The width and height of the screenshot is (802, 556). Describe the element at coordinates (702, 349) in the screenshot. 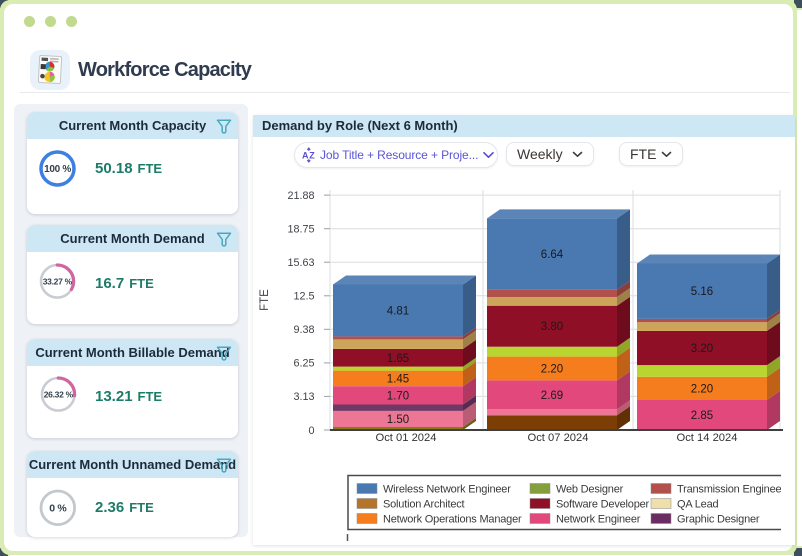

I see `svg-text: 3.20` at that location.